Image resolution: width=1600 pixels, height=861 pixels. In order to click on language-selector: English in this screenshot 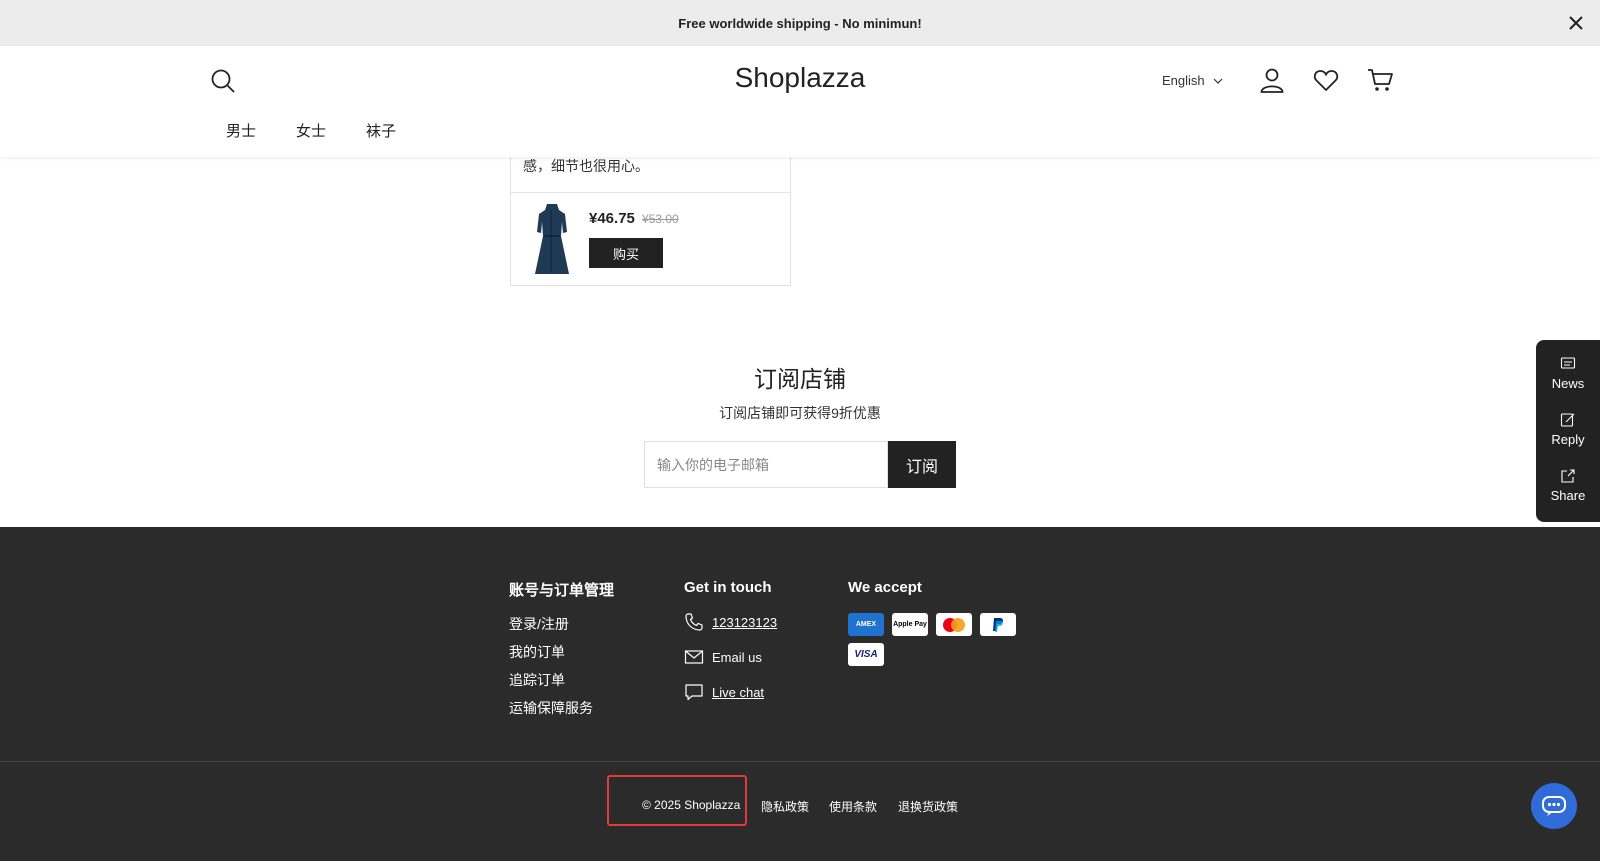, I will do `click(1192, 80)`.